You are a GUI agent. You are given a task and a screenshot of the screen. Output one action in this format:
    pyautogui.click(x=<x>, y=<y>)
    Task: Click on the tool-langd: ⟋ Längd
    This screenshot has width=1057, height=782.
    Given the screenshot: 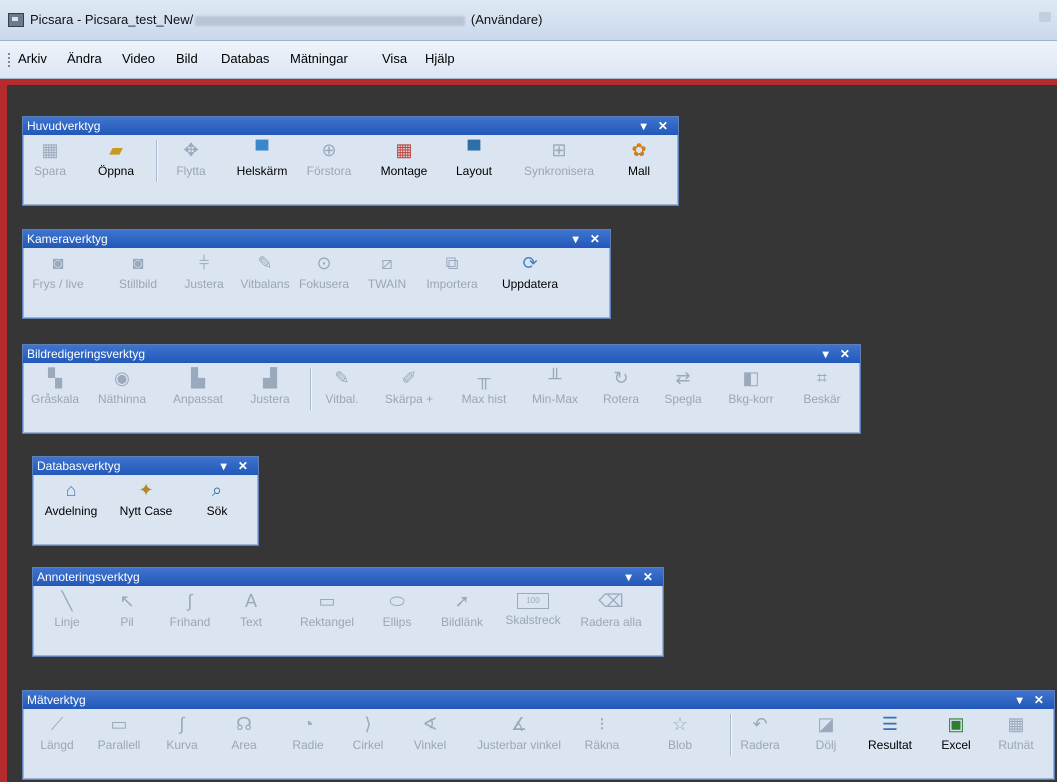 What is the action you would take?
    pyautogui.click(x=57, y=735)
    